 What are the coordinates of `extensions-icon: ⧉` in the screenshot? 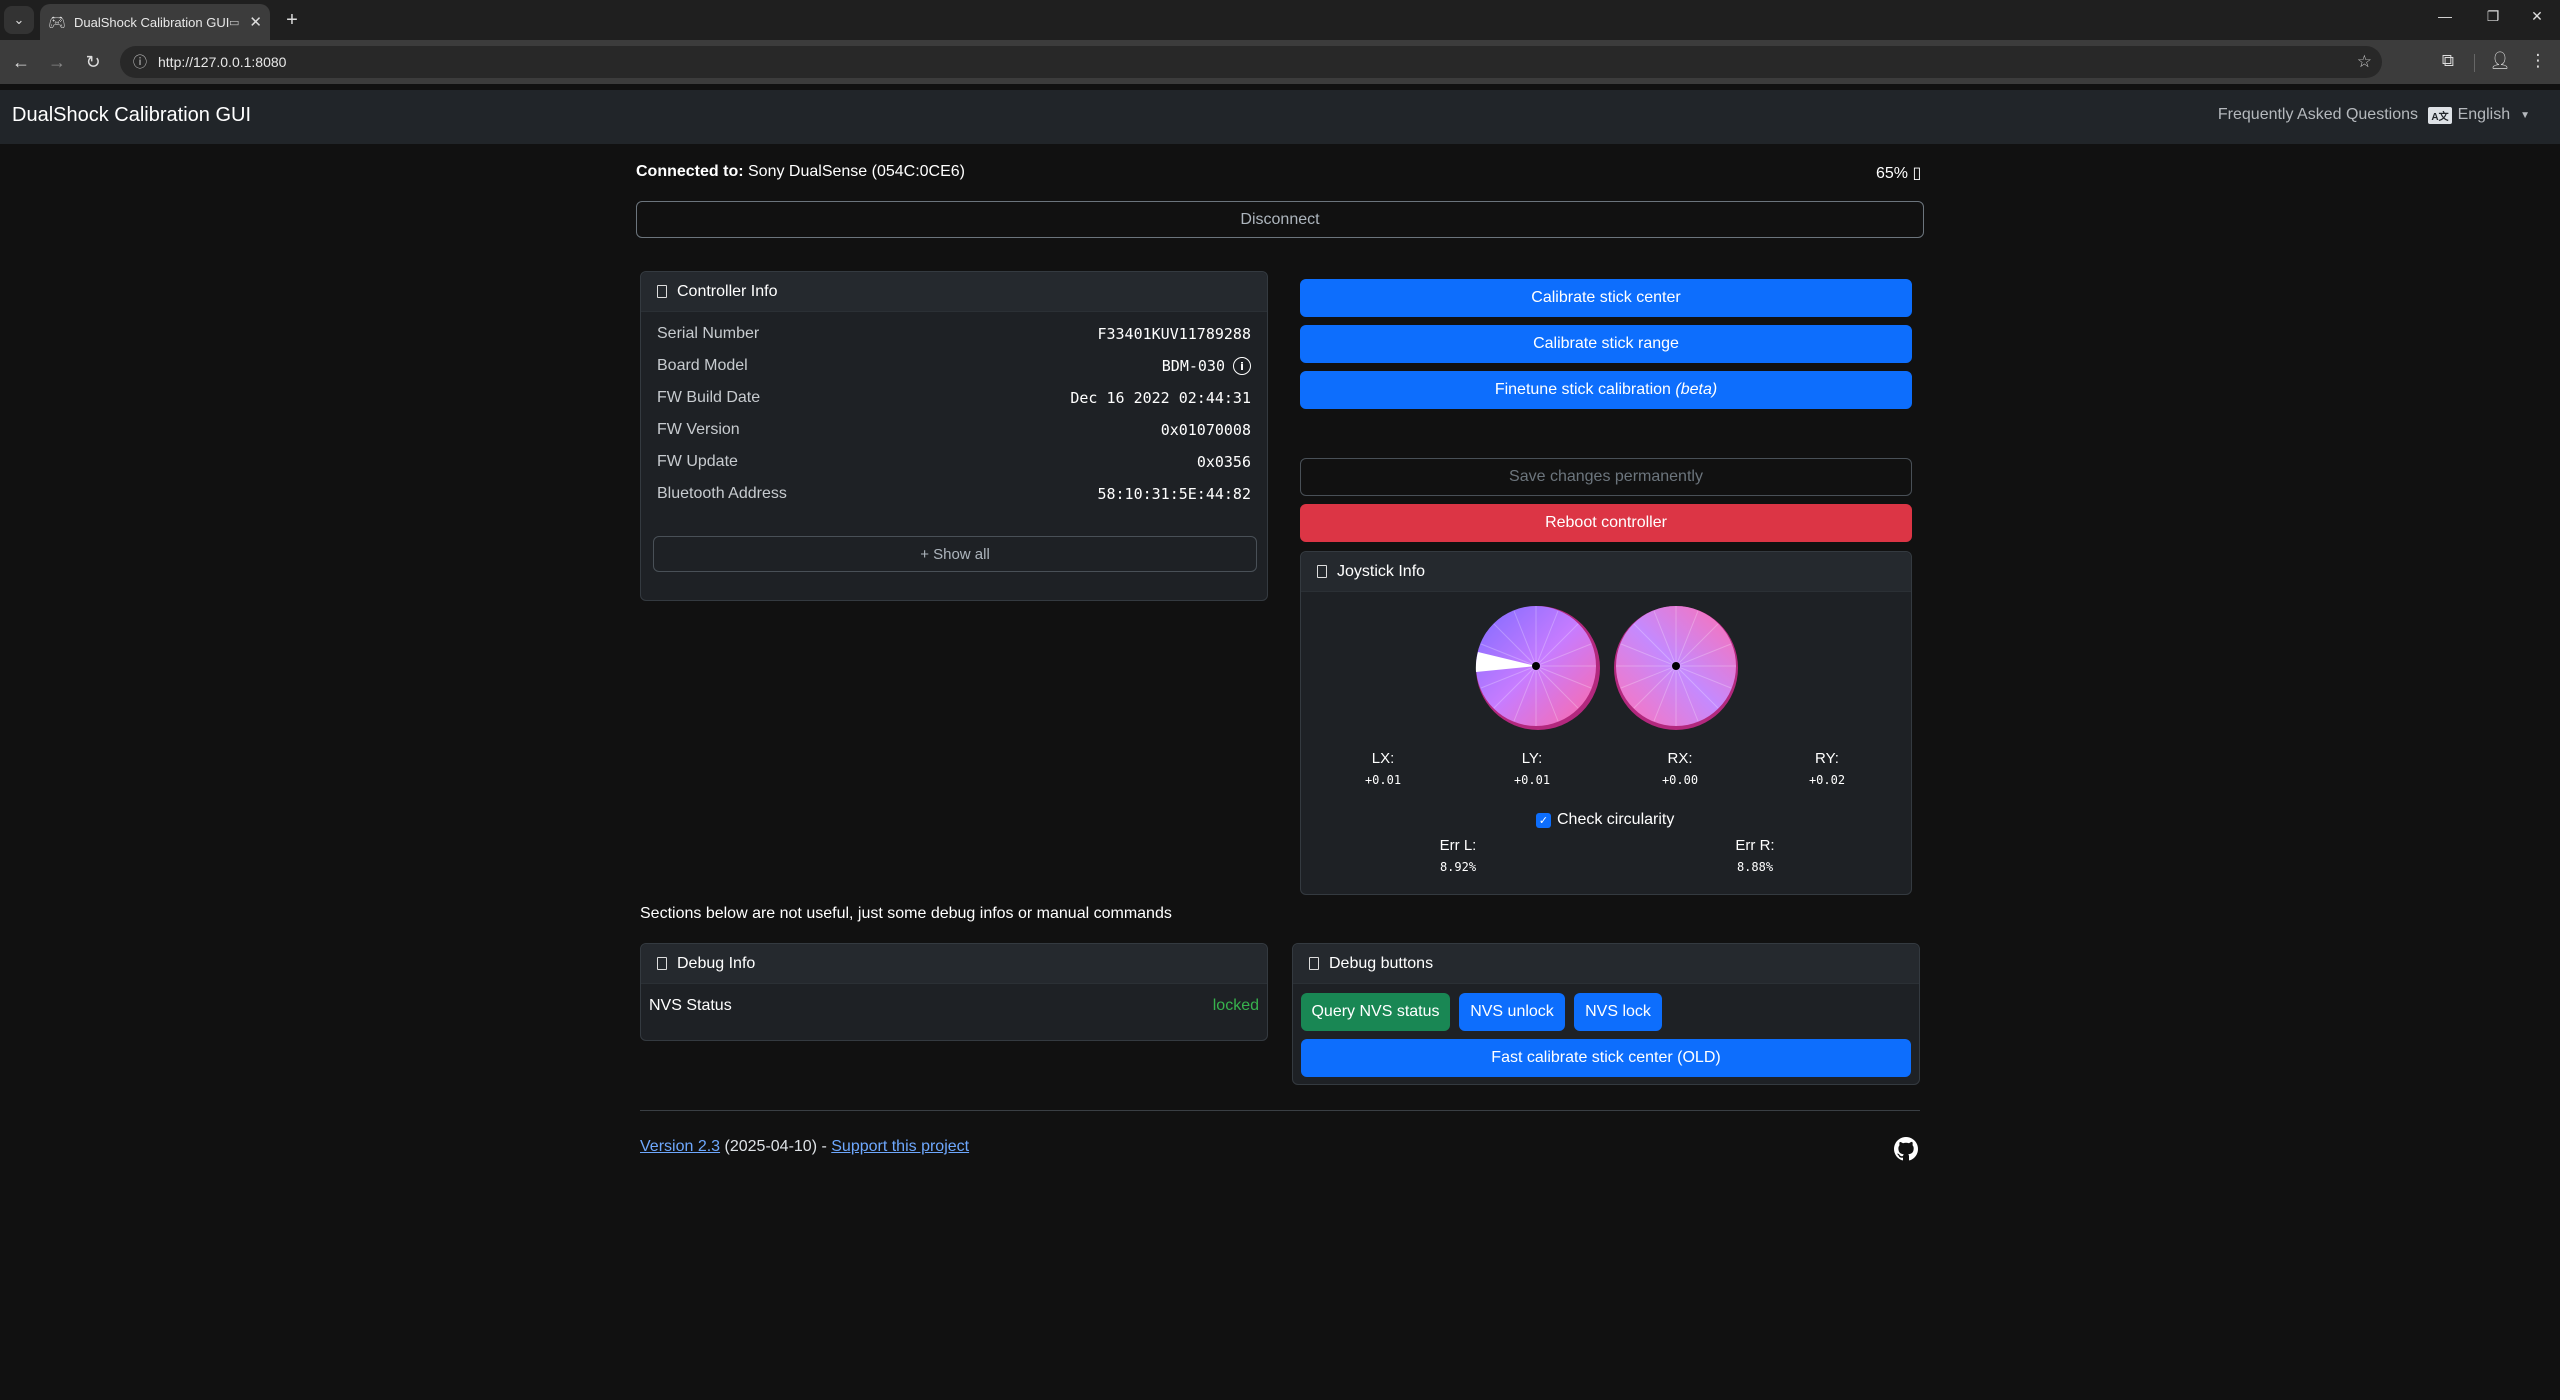 It's located at (2448, 61).